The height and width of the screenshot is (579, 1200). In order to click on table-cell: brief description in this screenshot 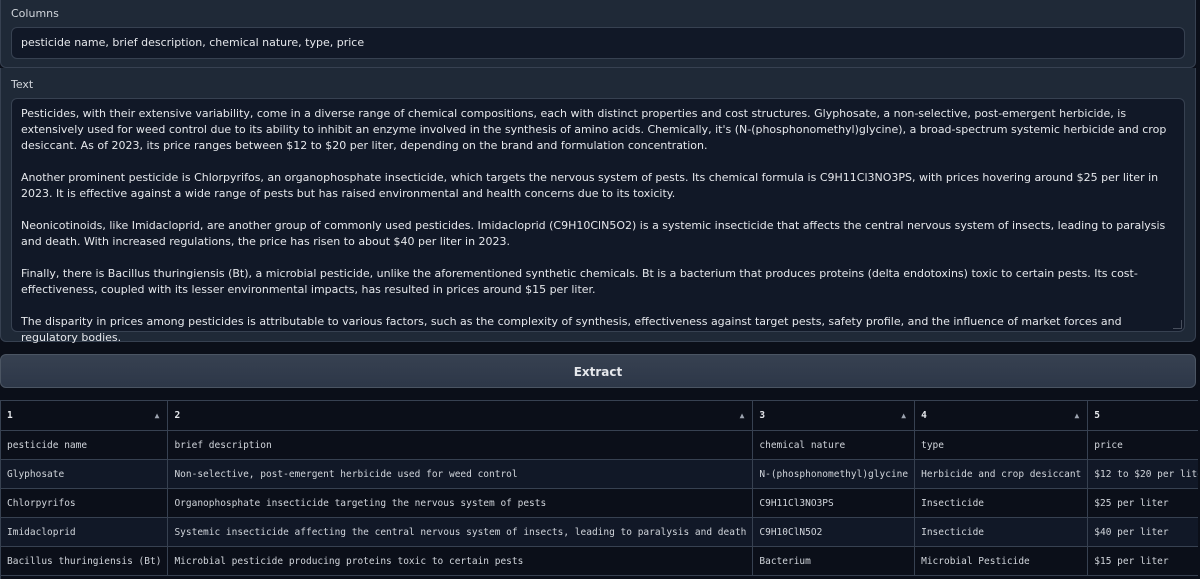, I will do `click(460, 445)`.